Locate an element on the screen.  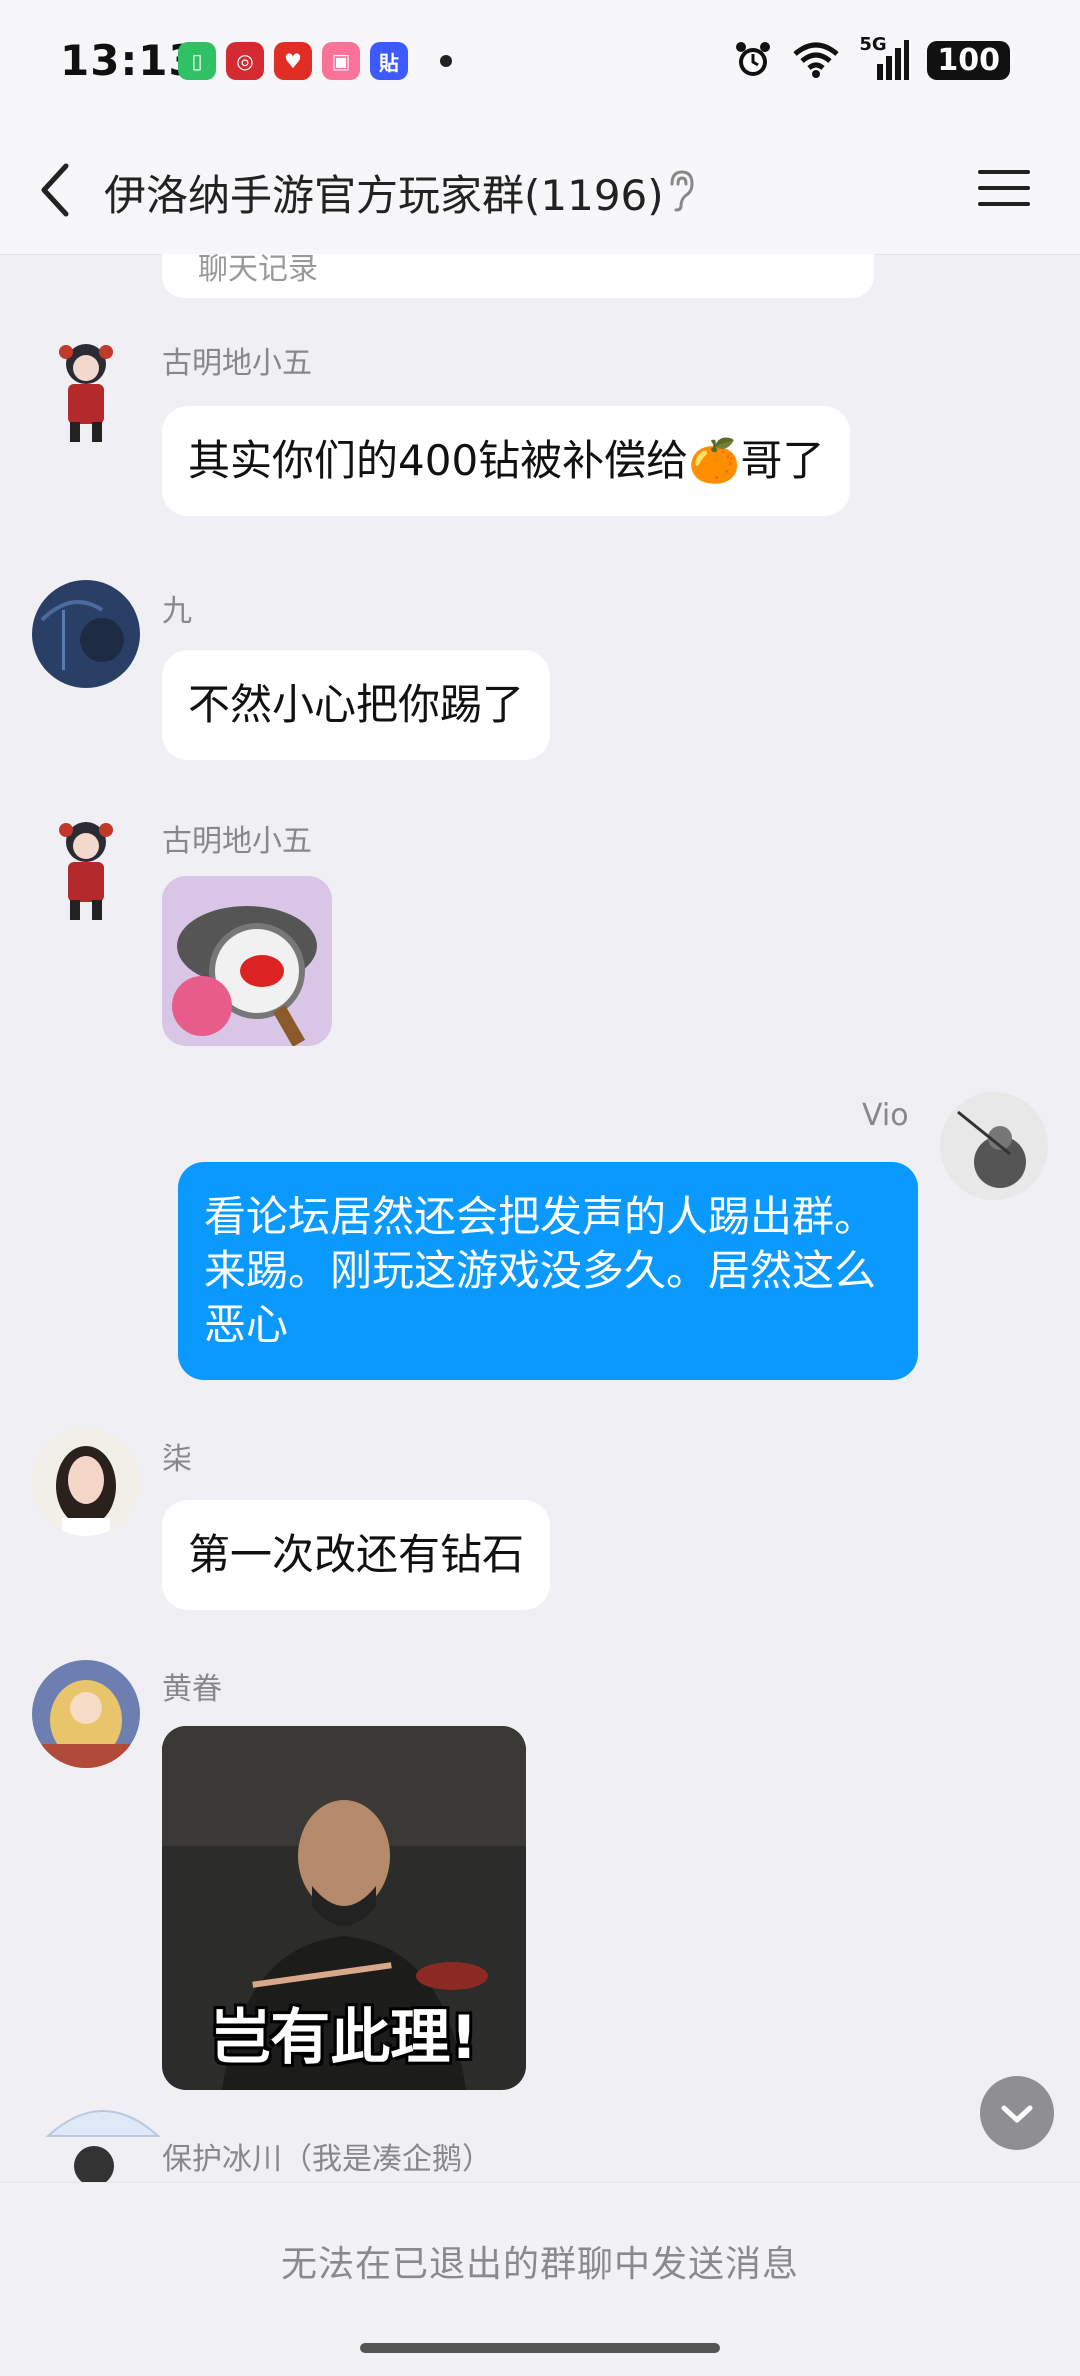
chevron-down-icon is located at coordinates (1017, 2114).